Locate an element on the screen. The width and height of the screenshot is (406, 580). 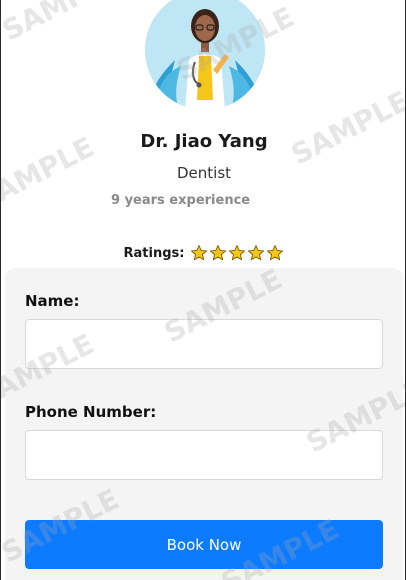
doctor-illustration is located at coordinates (205, 55).